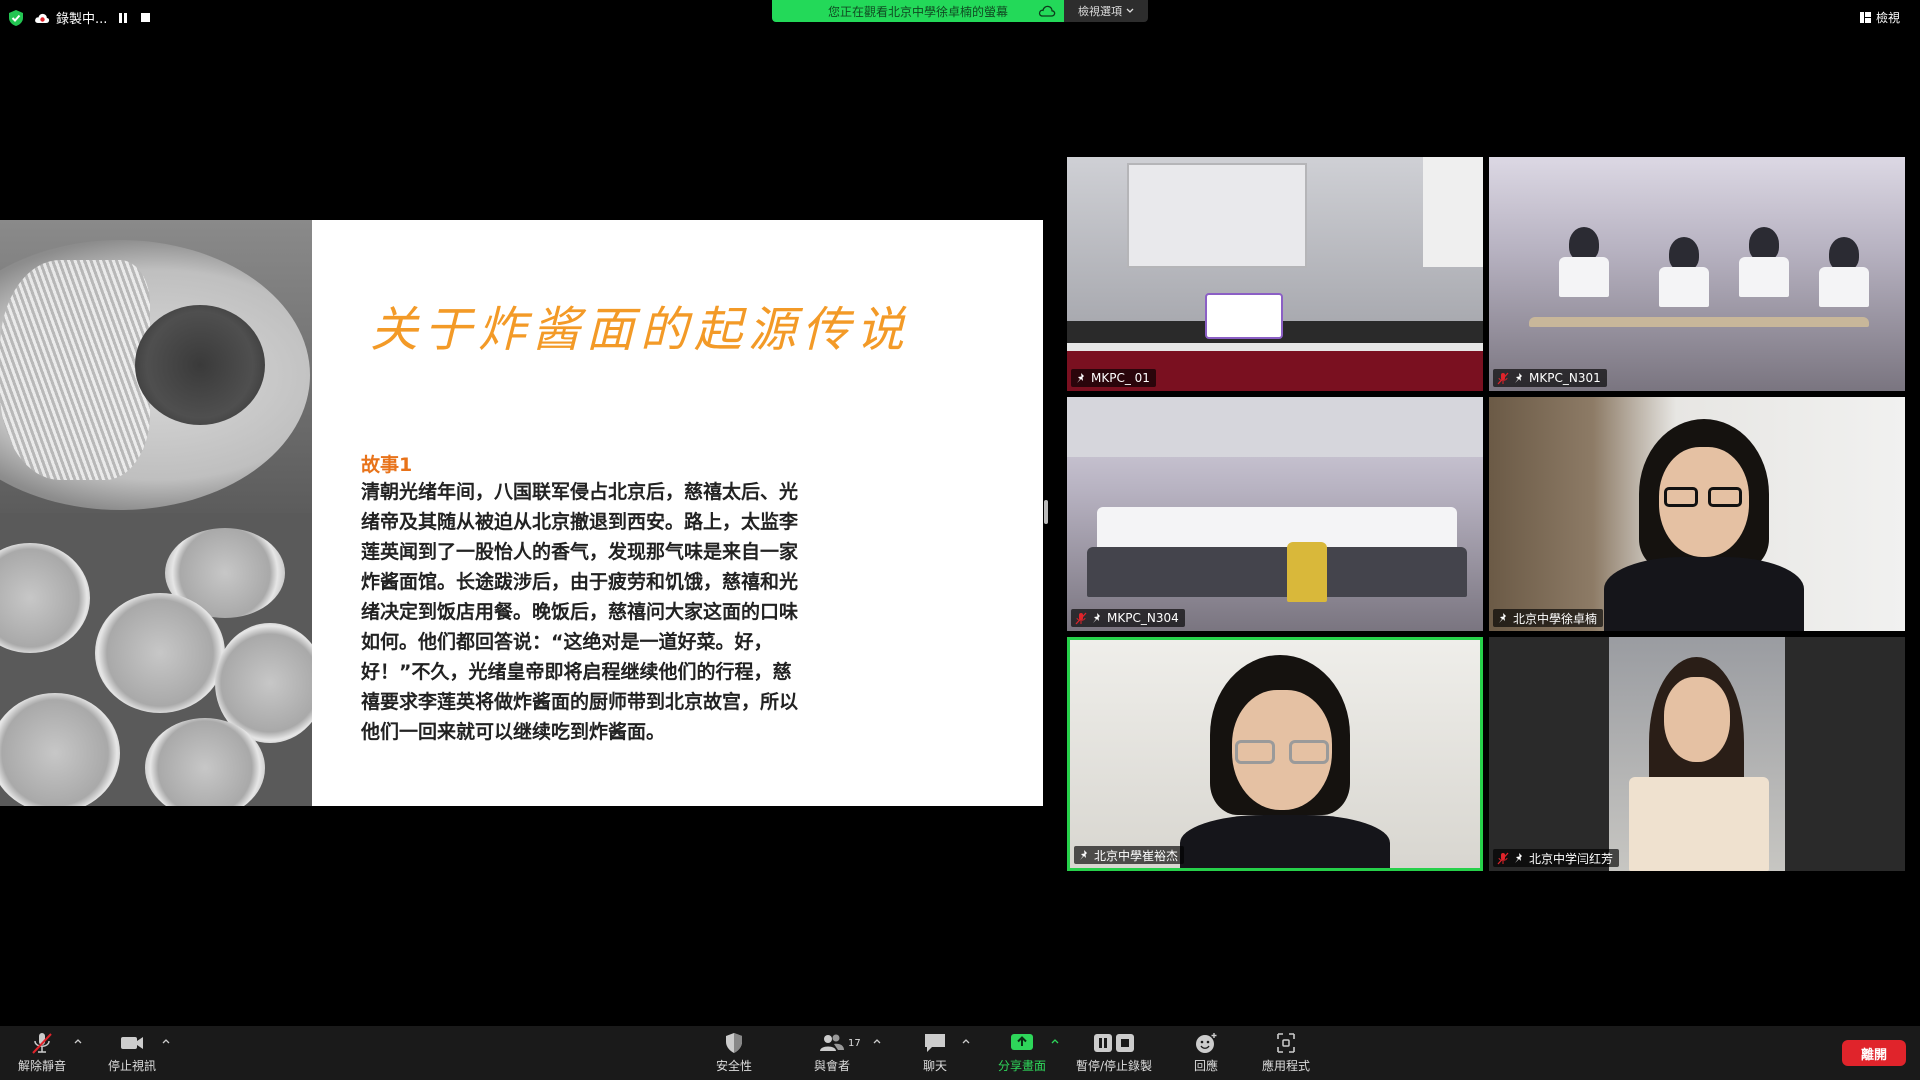  Describe the element at coordinates (580, 492) in the screenshot. I see `story-line: 清朝光绪年间，八国联军侵占北京后，慈禧太后、光` at that location.